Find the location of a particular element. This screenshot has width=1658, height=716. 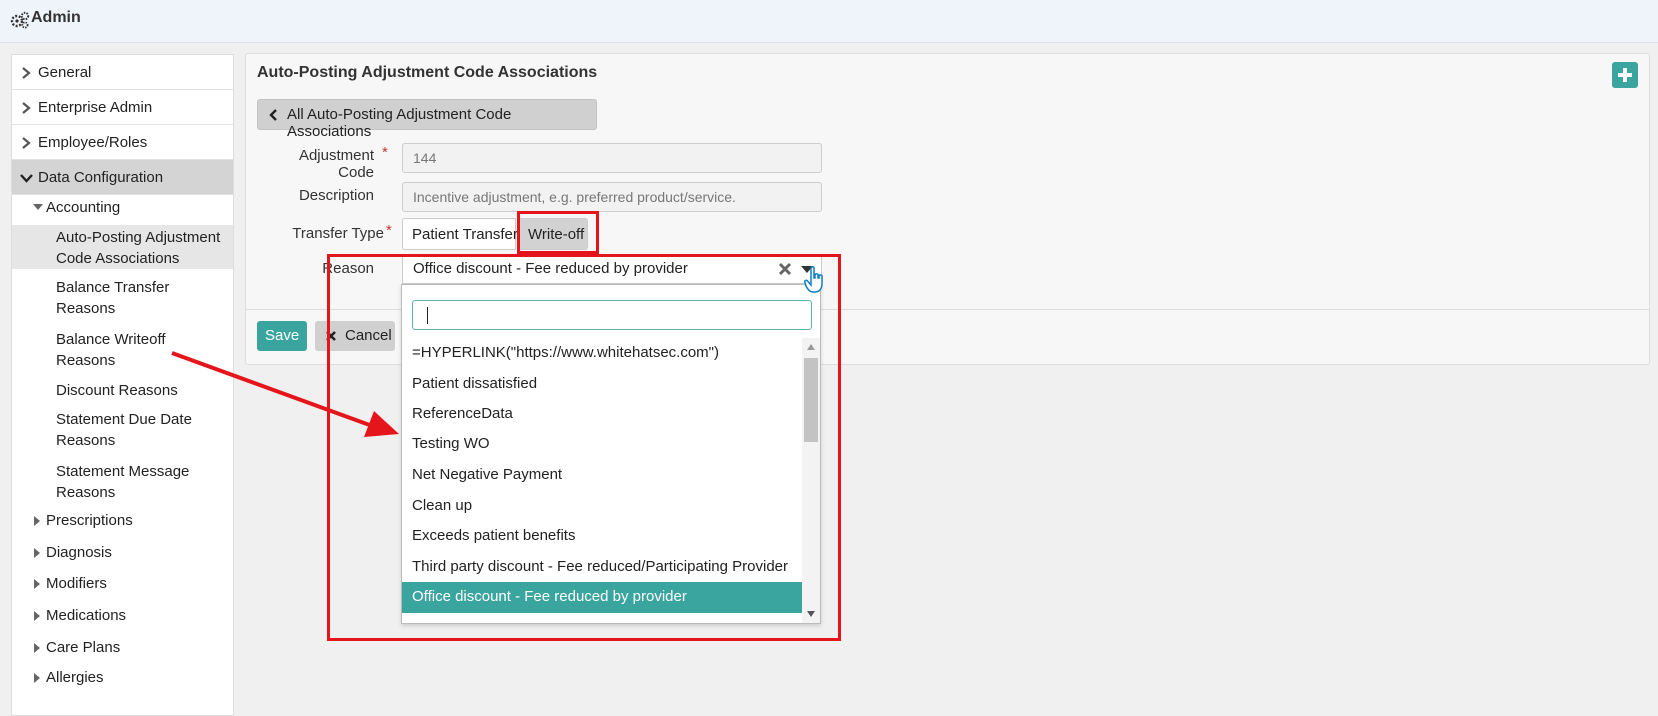

sidebar-group-allergies: Allergies is located at coordinates (122, 680).